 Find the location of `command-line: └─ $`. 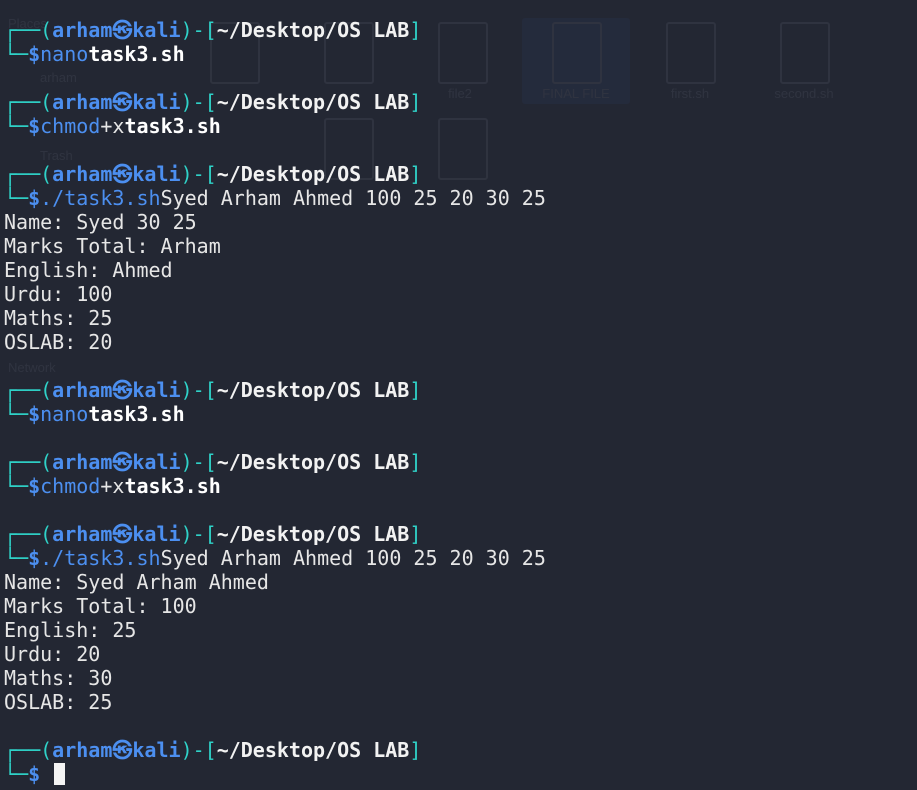

command-line: └─ $ is located at coordinates (460, 774).